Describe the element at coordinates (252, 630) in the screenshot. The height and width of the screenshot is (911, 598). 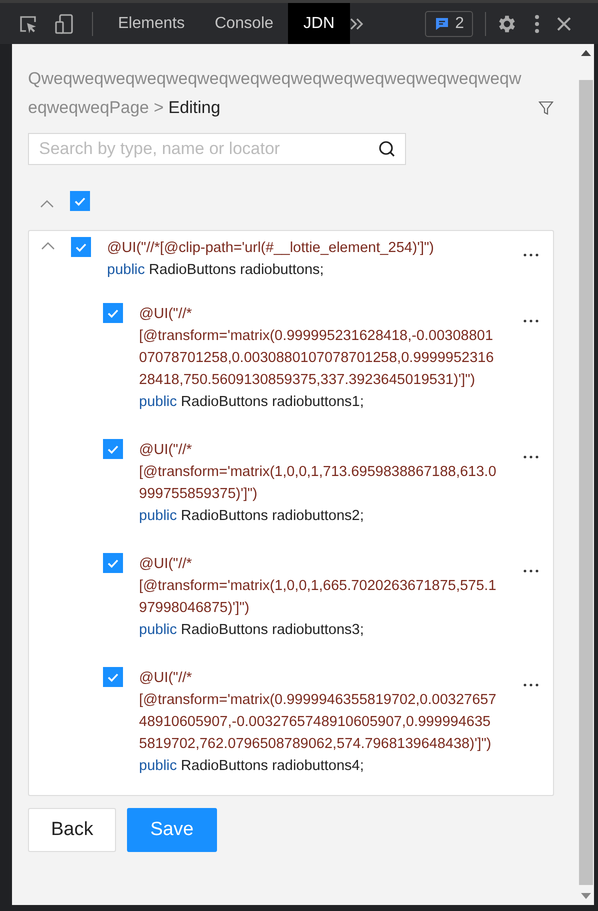
I see `declaration-text: public RadioButtons radiobuttons3;` at that location.